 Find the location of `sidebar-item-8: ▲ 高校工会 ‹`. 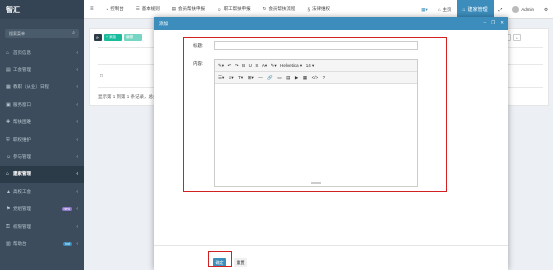

sidebar-item-8: ▲ 高校工会 ‹ is located at coordinates (42, 191).